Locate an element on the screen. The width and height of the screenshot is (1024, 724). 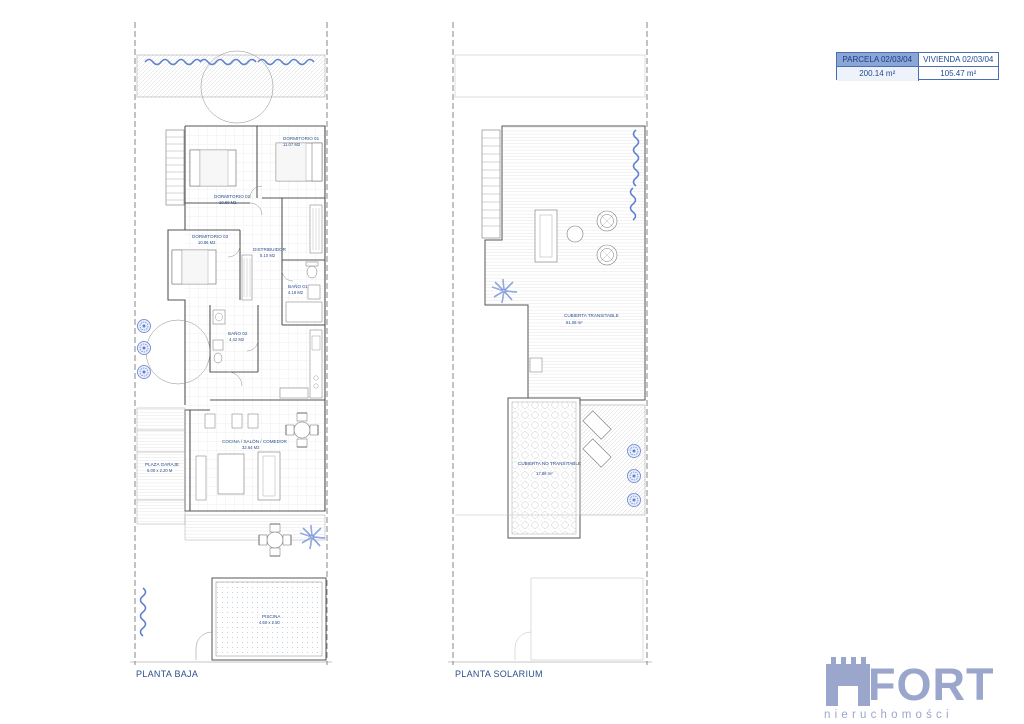
vivienda-column: VIVIENDA 02/03/04 105.47 m² is located at coordinates (957, 67).